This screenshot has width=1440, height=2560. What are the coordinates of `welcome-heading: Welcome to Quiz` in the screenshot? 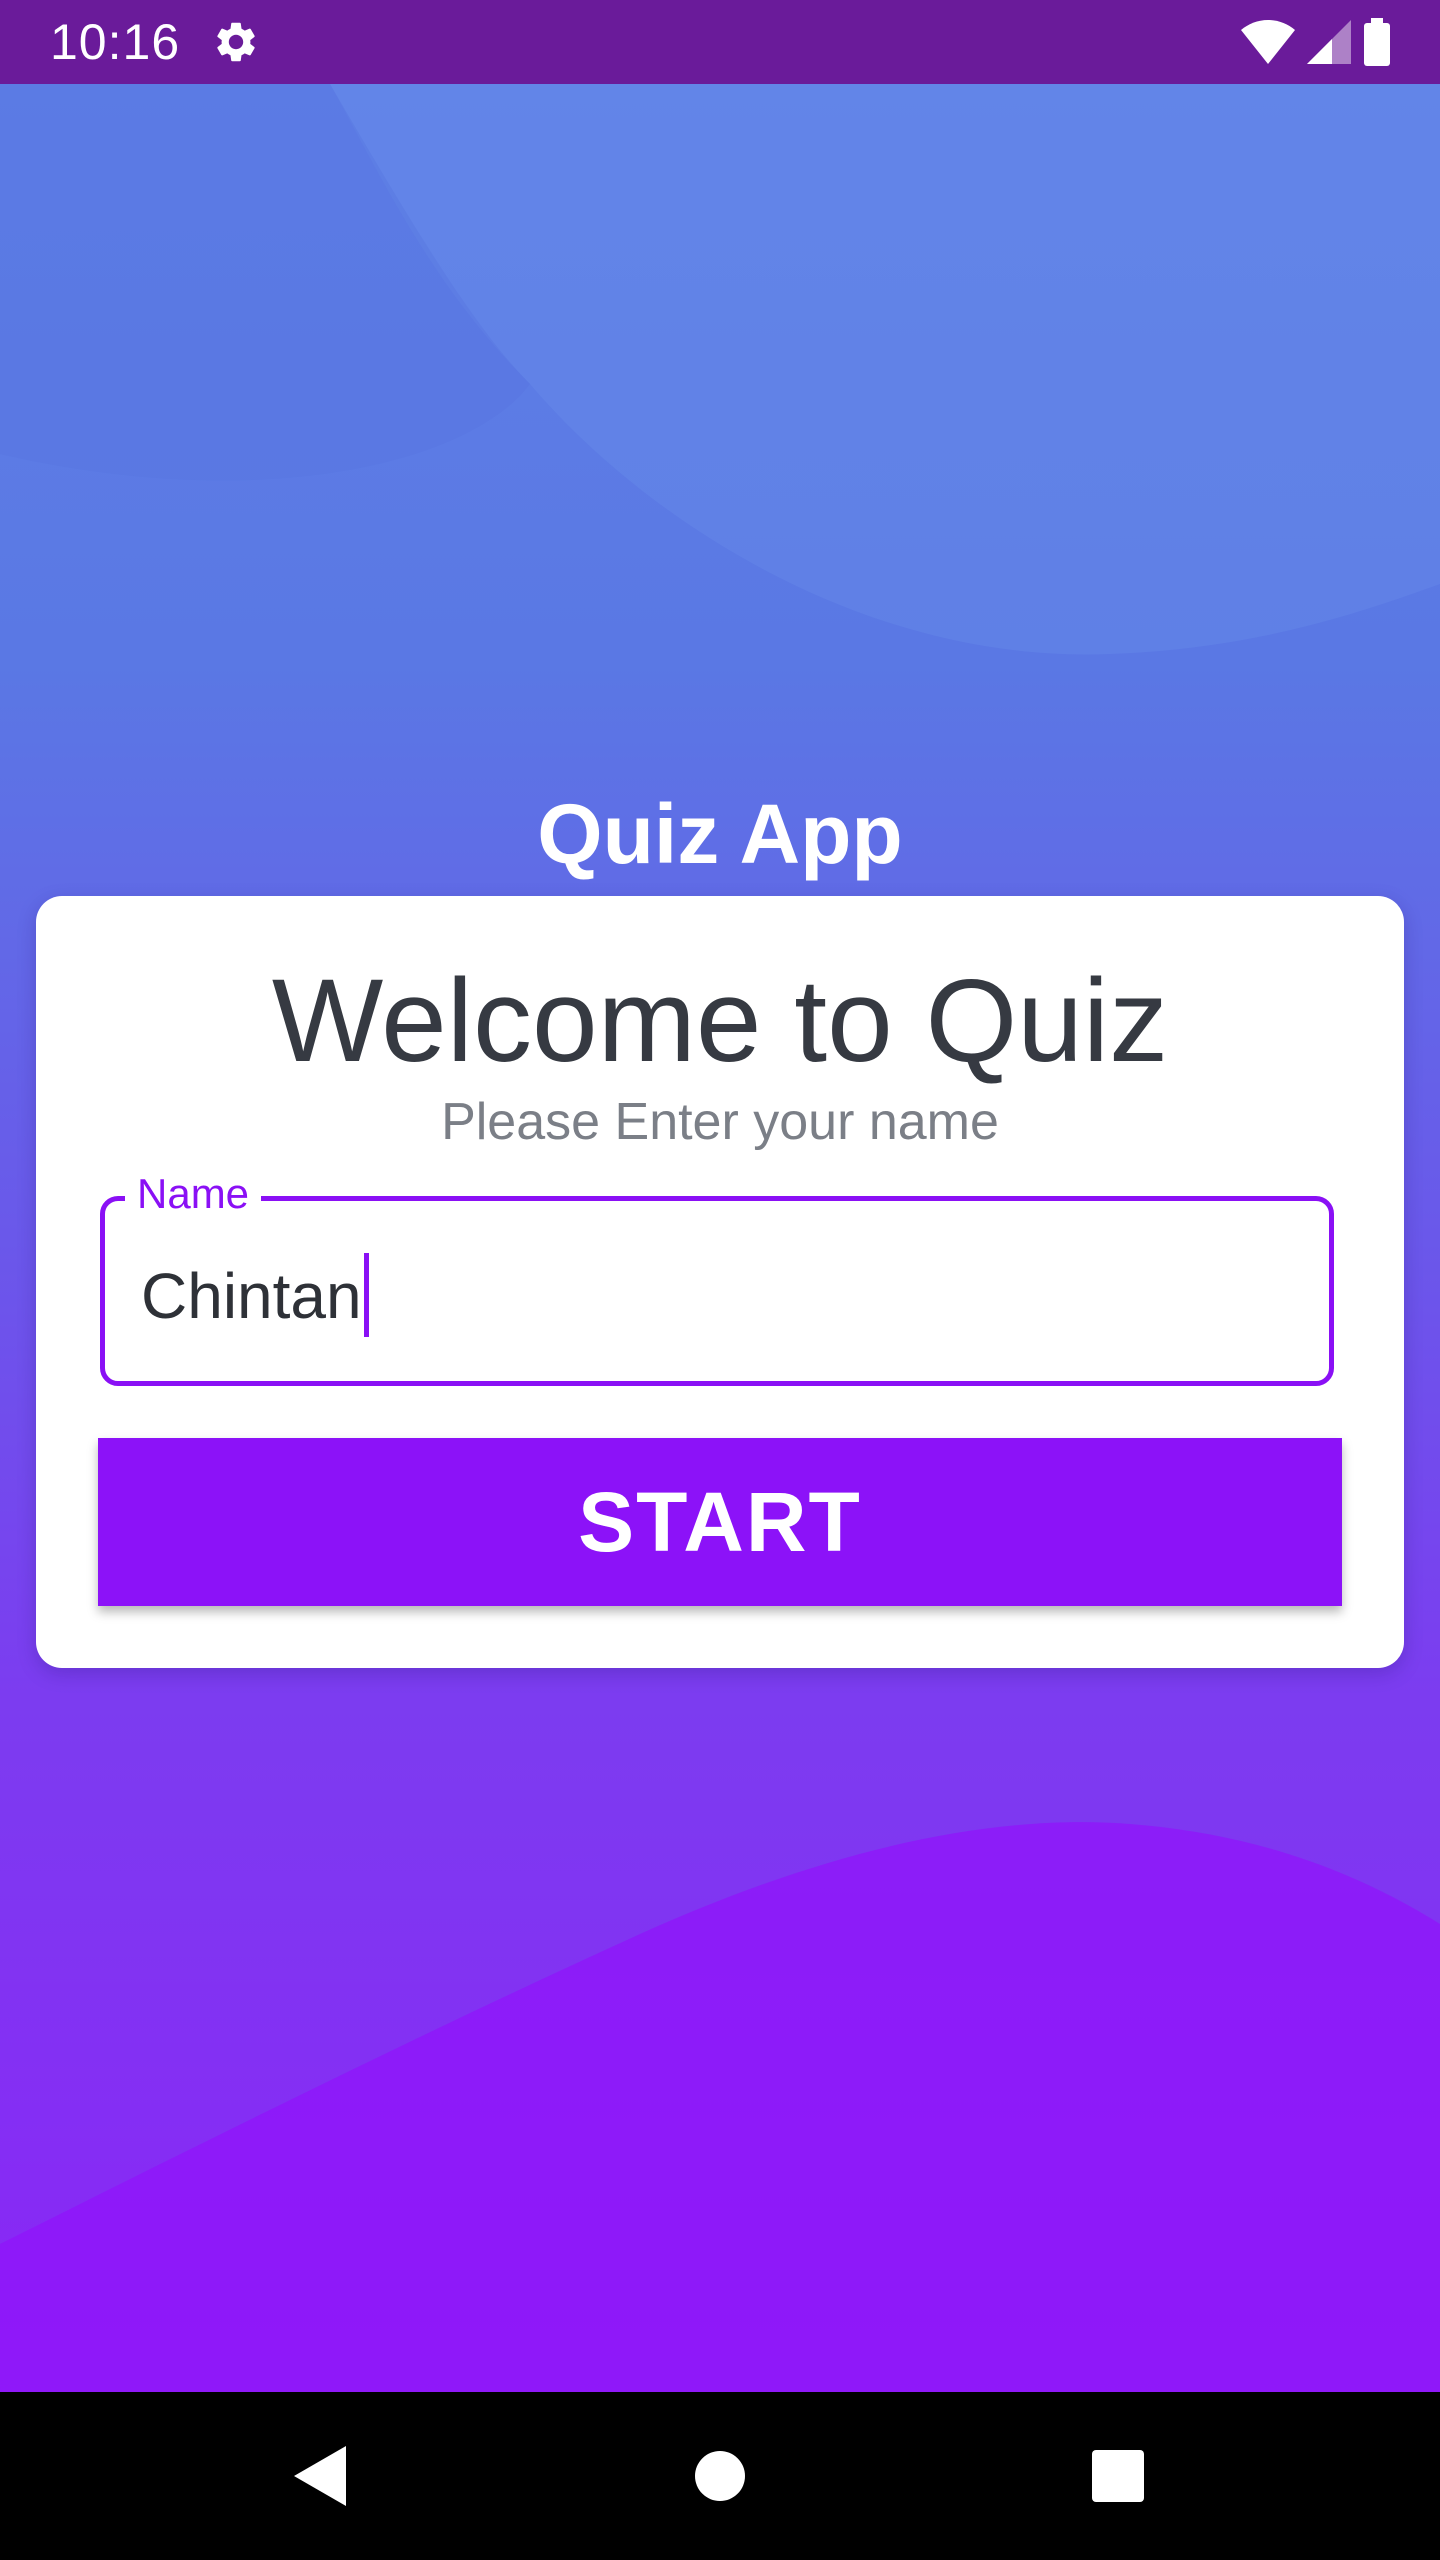 It's located at (720, 1021).